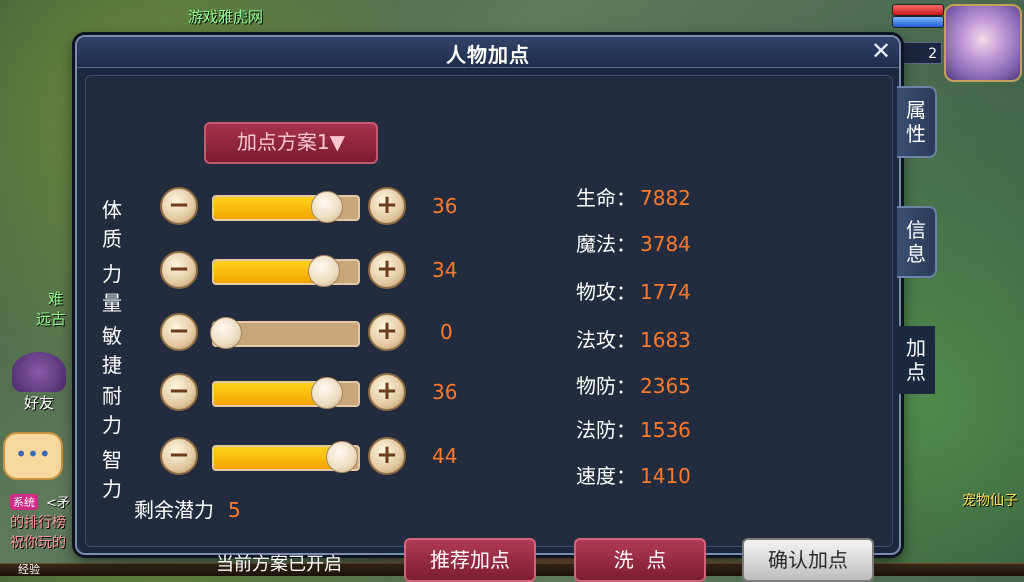  Describe the element at coordinates (808, 560) in the screenshot. I see `confirm-points-button: 确认加点` at that location.